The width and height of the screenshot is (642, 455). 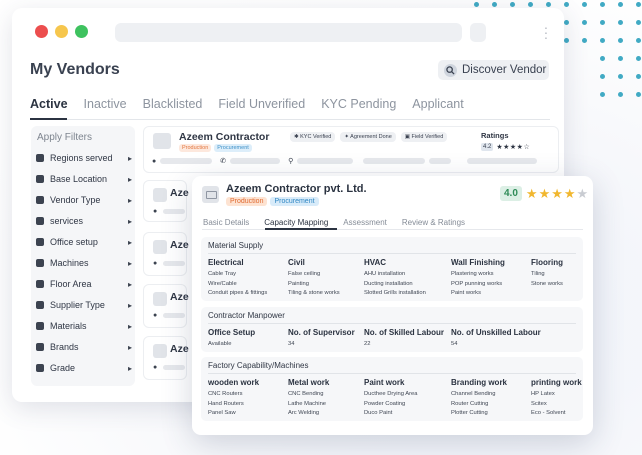 What do you see at coordinates (504, 70) in the screenshot?
I see `discover-vendor-label: Discover Vendor` at bounding box center [504, 70].